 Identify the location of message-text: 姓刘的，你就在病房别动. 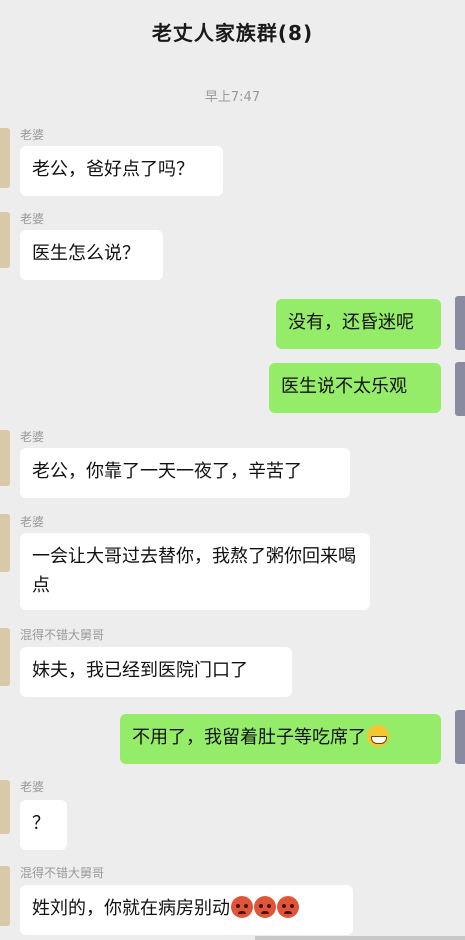
(131, 908).